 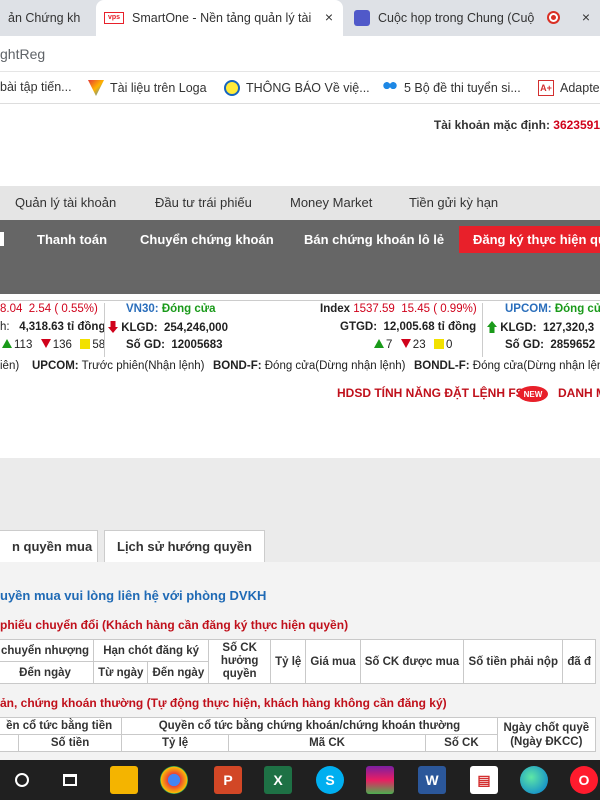 What do you see at coordinates (124, 780) in the screenshot?
I see `file-explorer-icon` at bounding box center [124, 780].